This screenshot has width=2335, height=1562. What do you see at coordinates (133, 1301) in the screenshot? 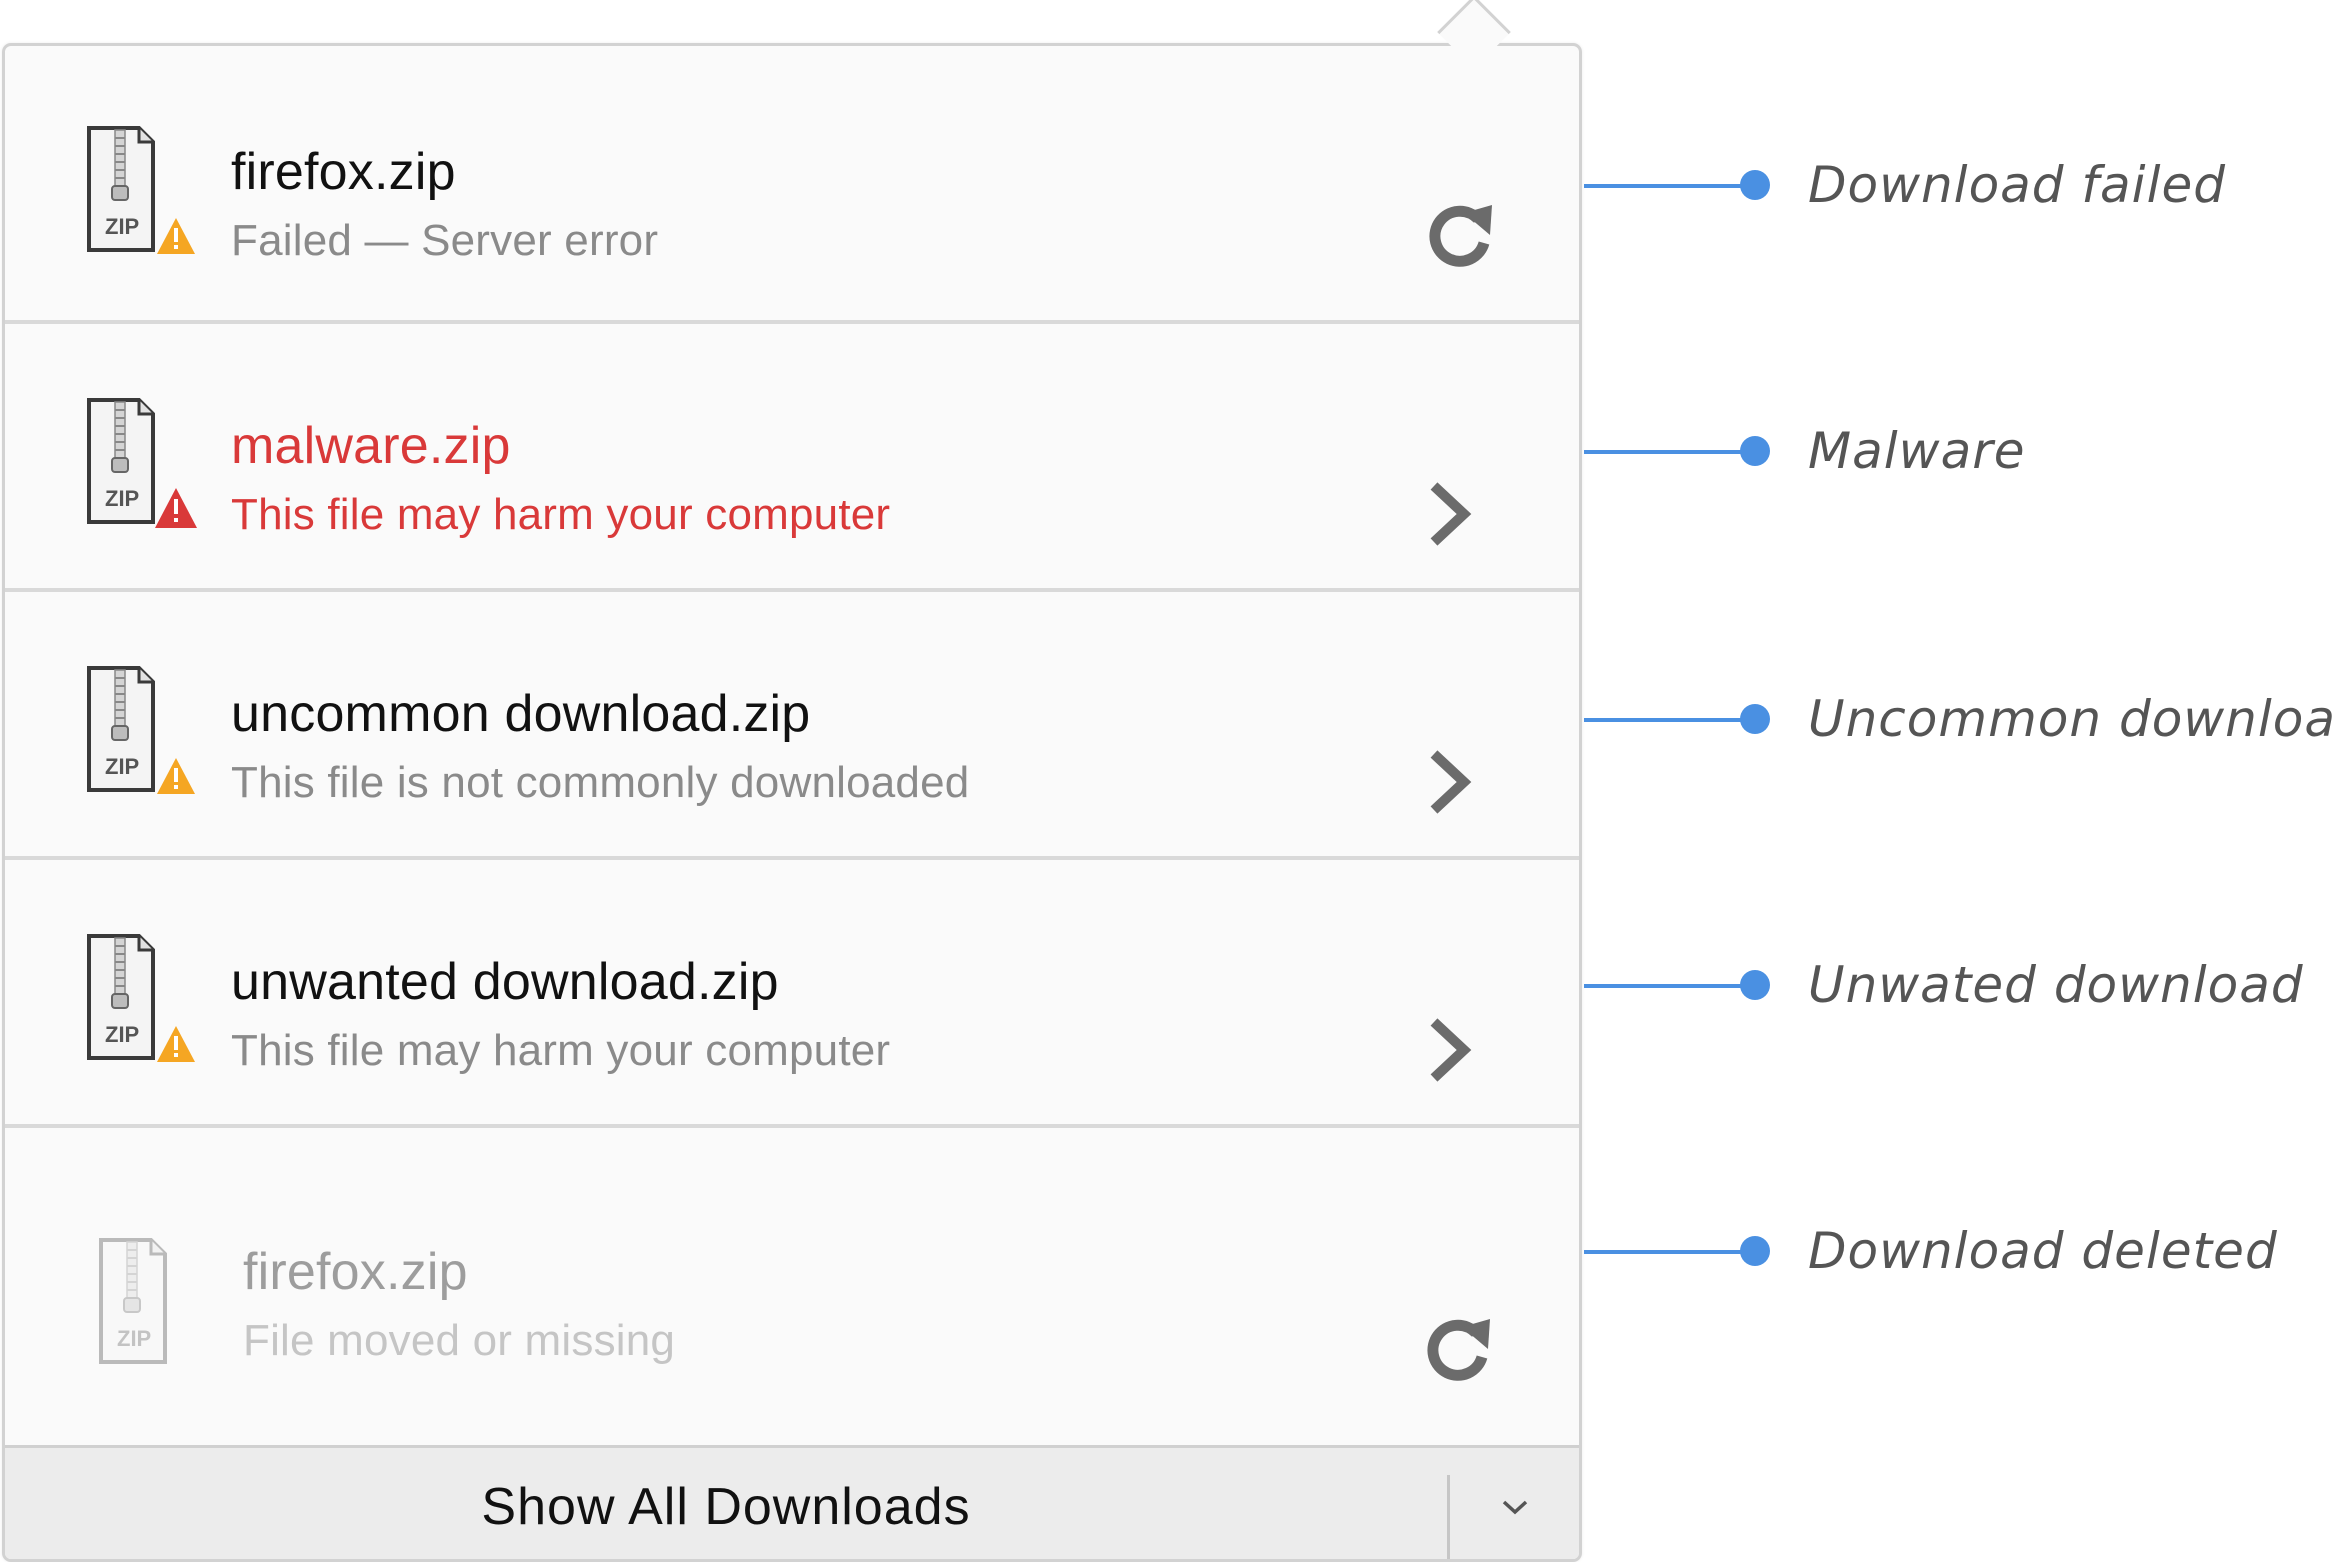
I see `zip-file-icon: ZIP` at bounding box center [133, 1301].